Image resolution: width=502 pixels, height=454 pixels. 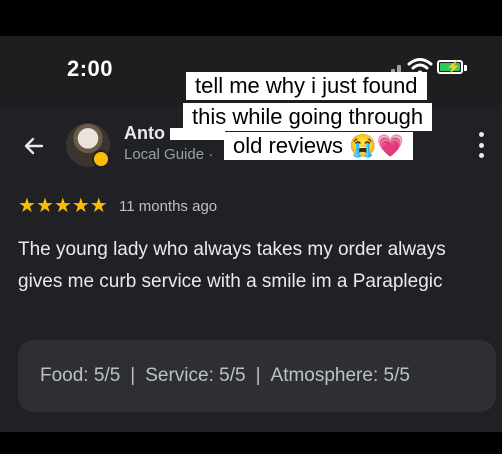 What do you see at coordinates (318, 146) in the screenshot?
I see `caption-line-3: old reviews 😭💗` at bounding box center [318, 146].